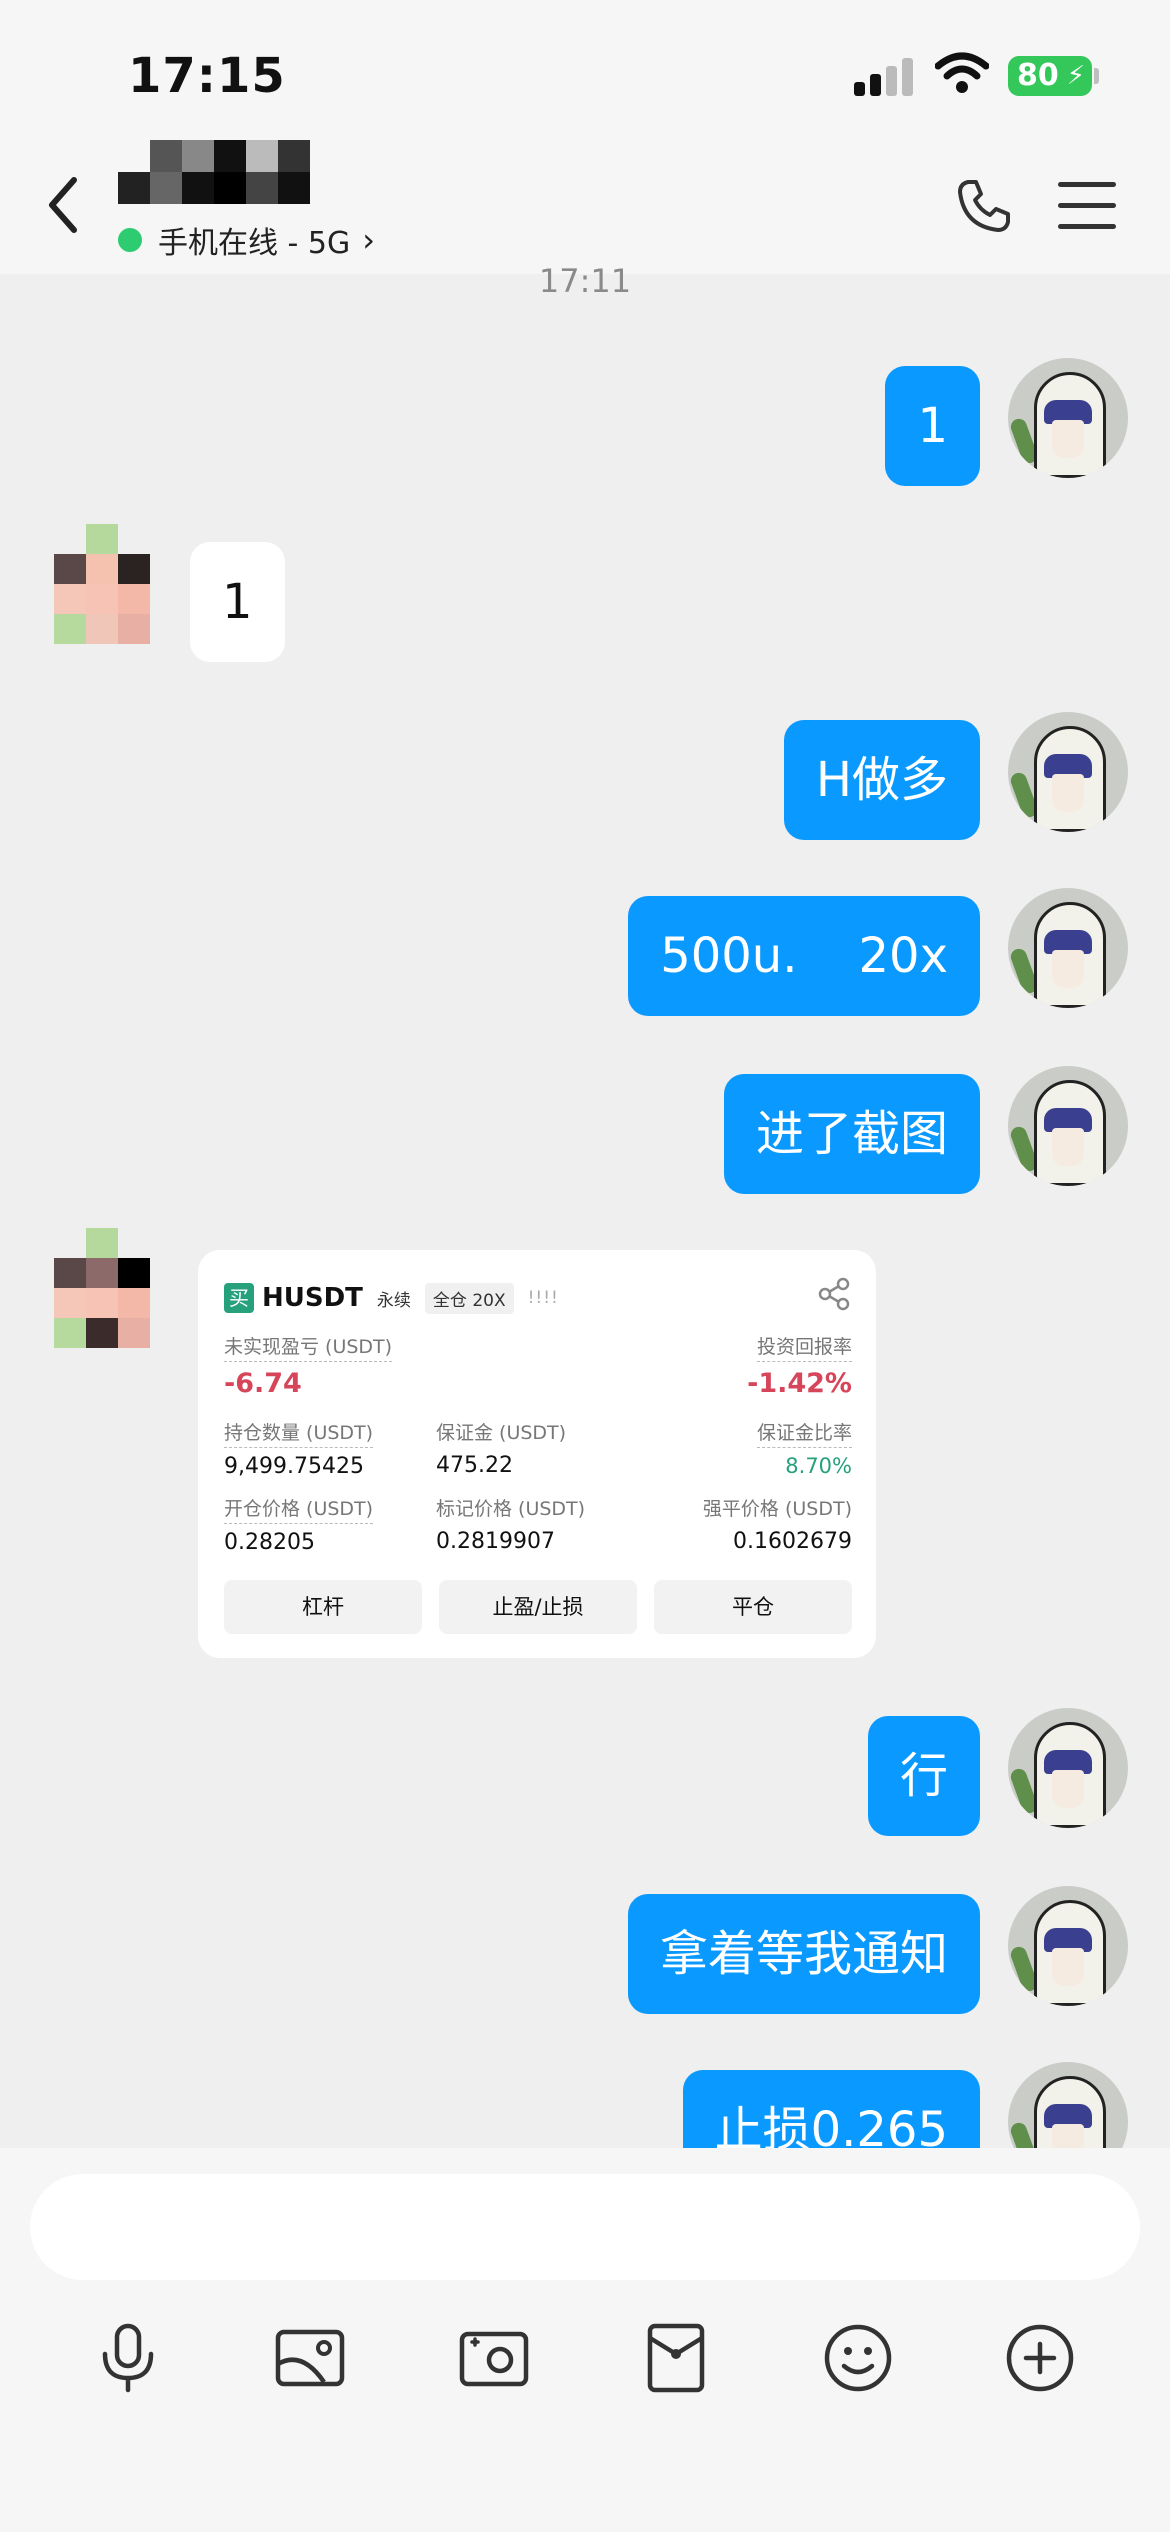 The height and width of the screenshot is (2532, 1170). Describe the element at coordinates (393, 1300) in the screenshot. I see `contract-type: 永续` at that location.